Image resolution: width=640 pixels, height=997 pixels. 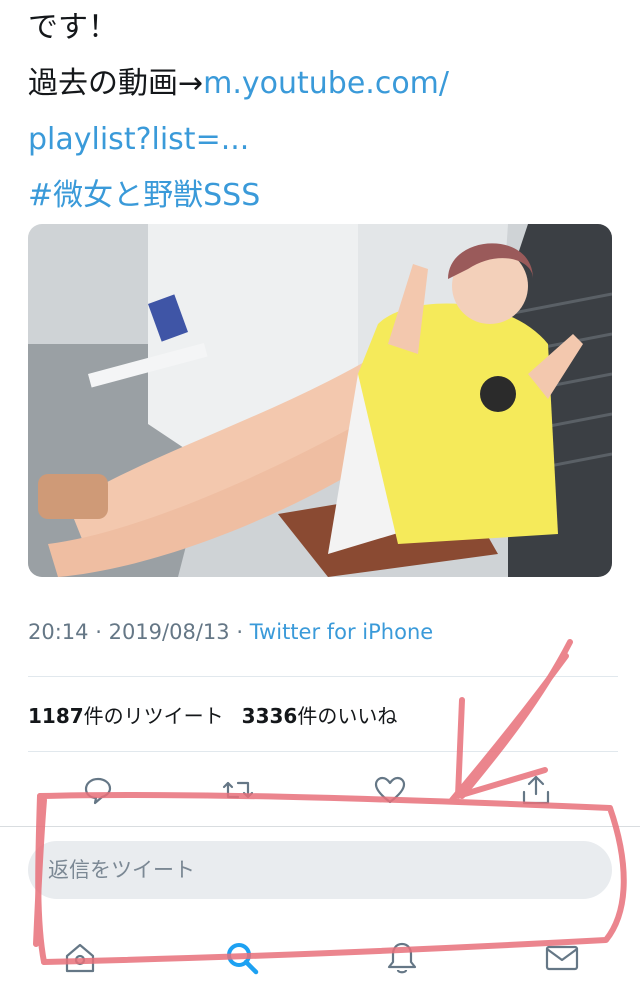 What do you see at coordinates (56, 716) in the screenshot?
I see `retweet-count: 1187` at bounding box center [56, 716].